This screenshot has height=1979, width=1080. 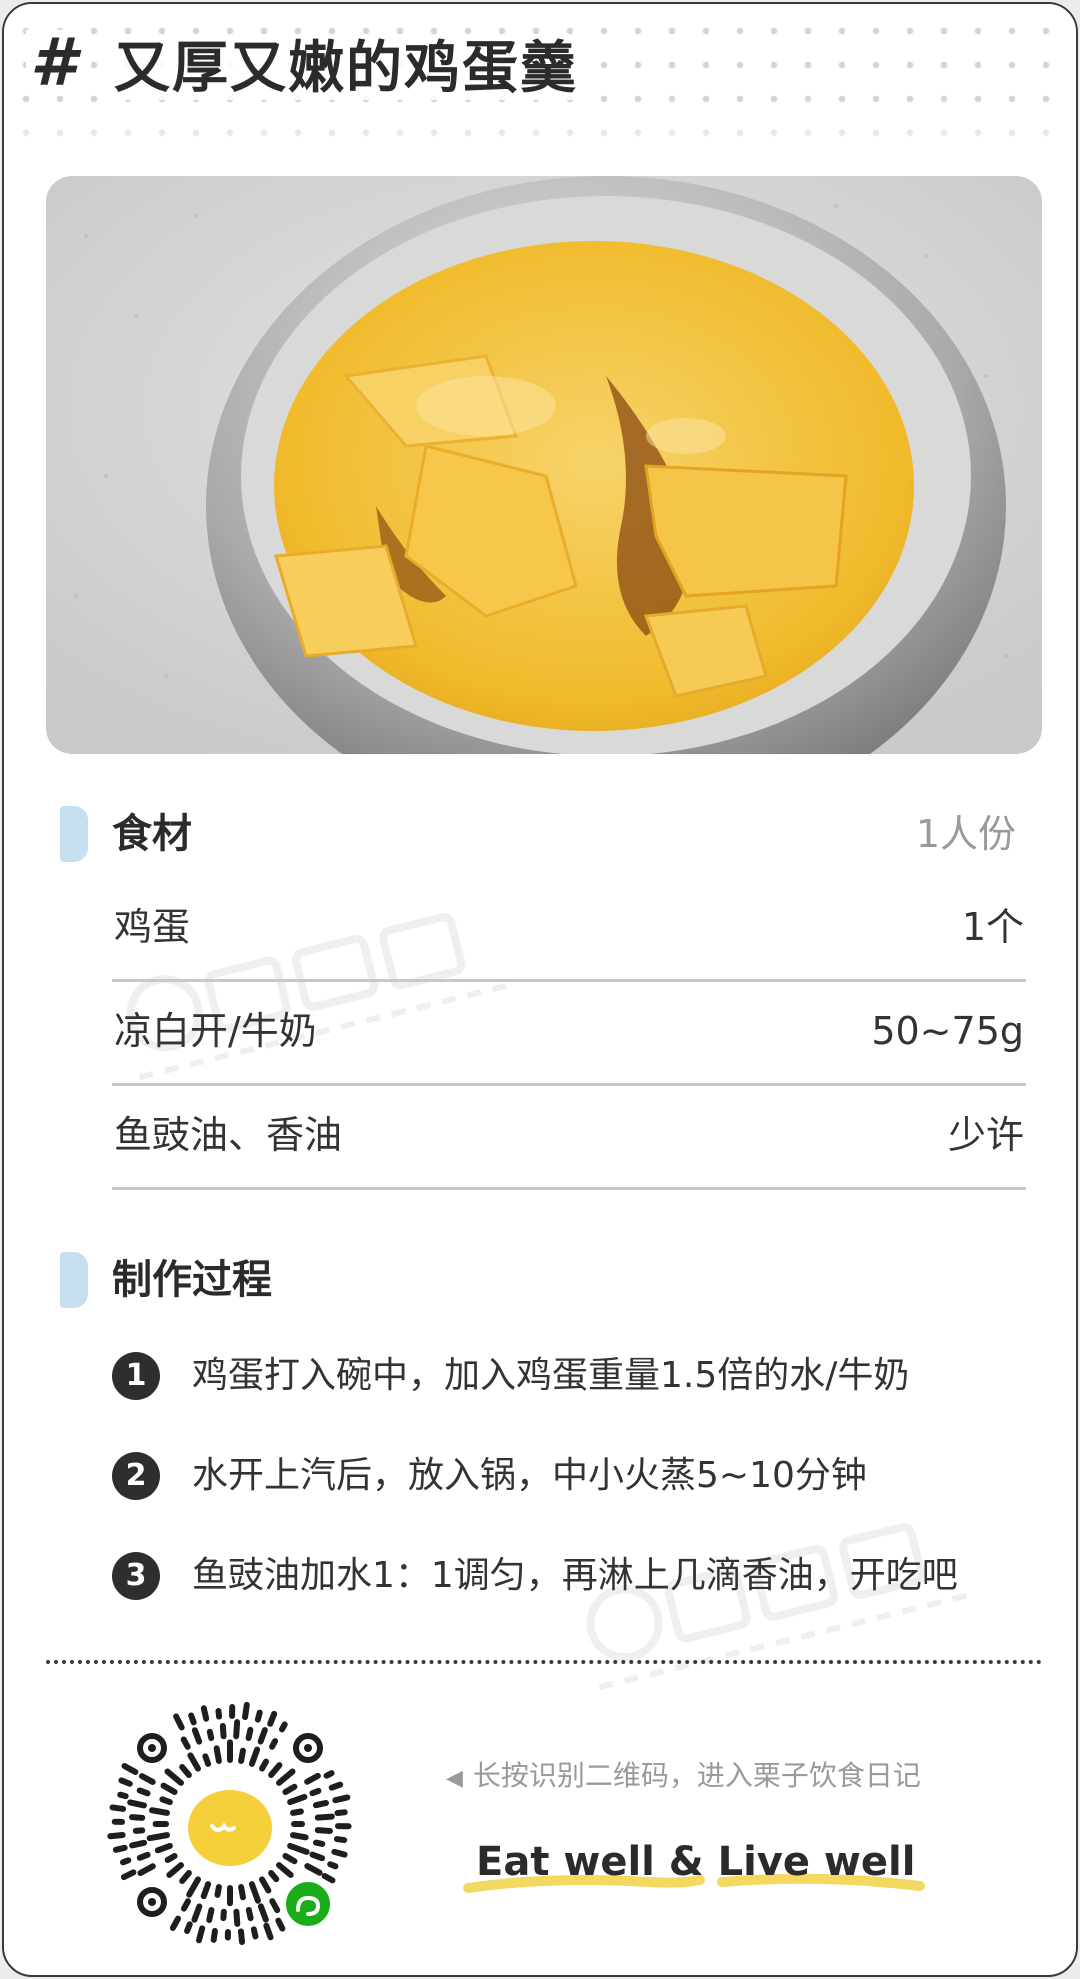 What do you see at coordinates (551, 1375) in the screenshot?
I see `step-text: 鸡蛋打入碗中，加入鸡蛋重量1.5倍的水/牛奶` at bounding box center [551, 1375].